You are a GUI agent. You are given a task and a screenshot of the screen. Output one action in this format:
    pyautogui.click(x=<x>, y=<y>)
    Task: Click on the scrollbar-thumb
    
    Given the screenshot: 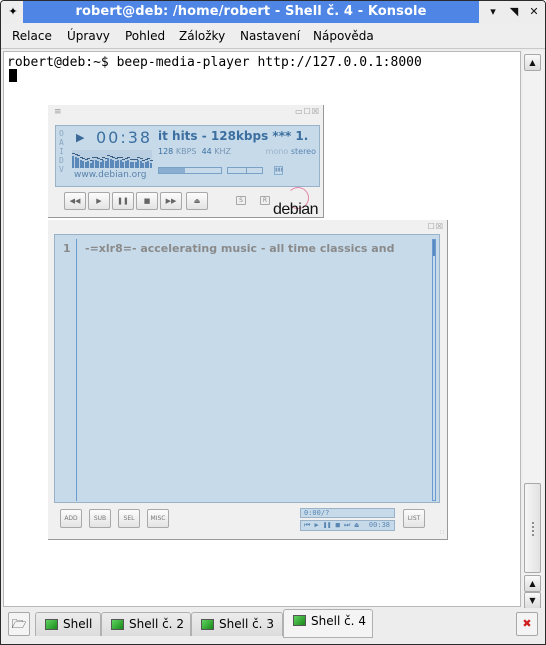 What is the action you would take?
    pyautogui.click(x=532, y=528)
    